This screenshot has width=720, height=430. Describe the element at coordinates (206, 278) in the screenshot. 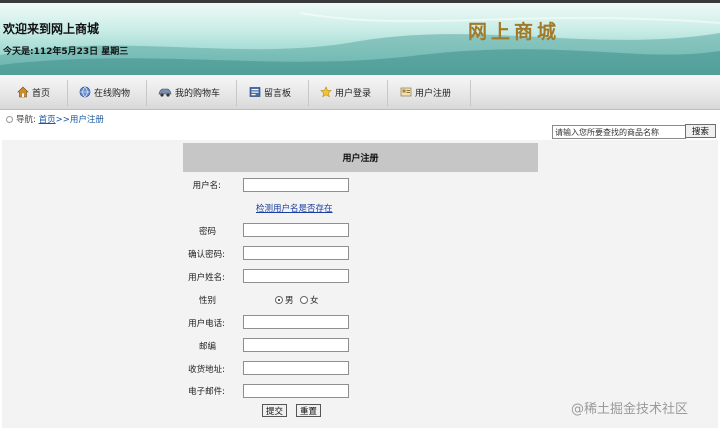

I see `realname-label: 用户姓名:` at that location.